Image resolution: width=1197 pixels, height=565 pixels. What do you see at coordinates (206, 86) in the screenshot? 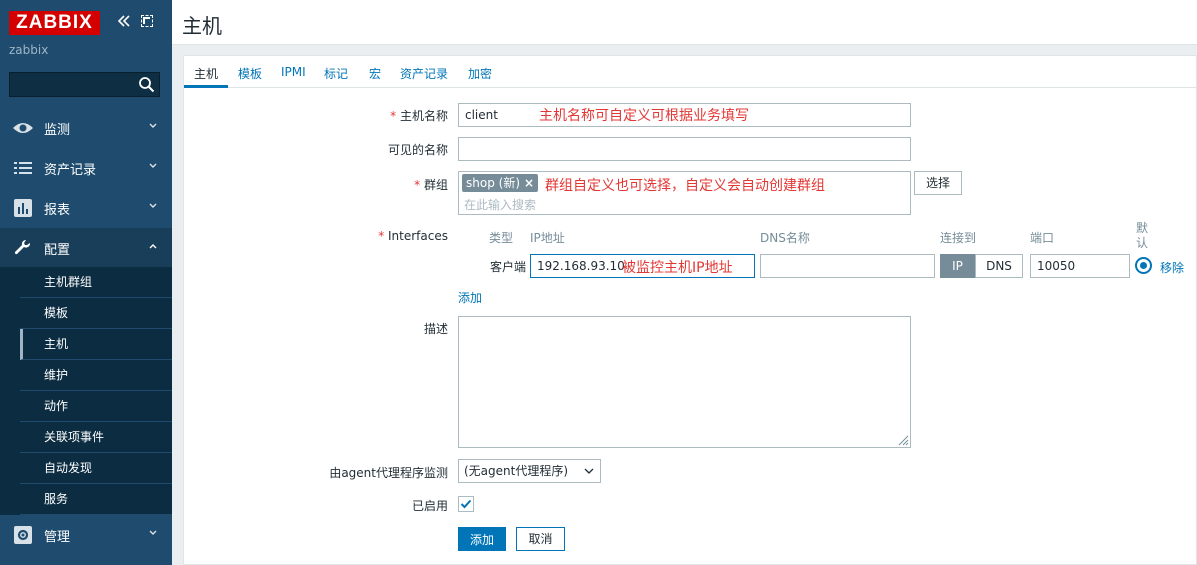
I see `active-tab-indicator` at bounding box center [206, 86].